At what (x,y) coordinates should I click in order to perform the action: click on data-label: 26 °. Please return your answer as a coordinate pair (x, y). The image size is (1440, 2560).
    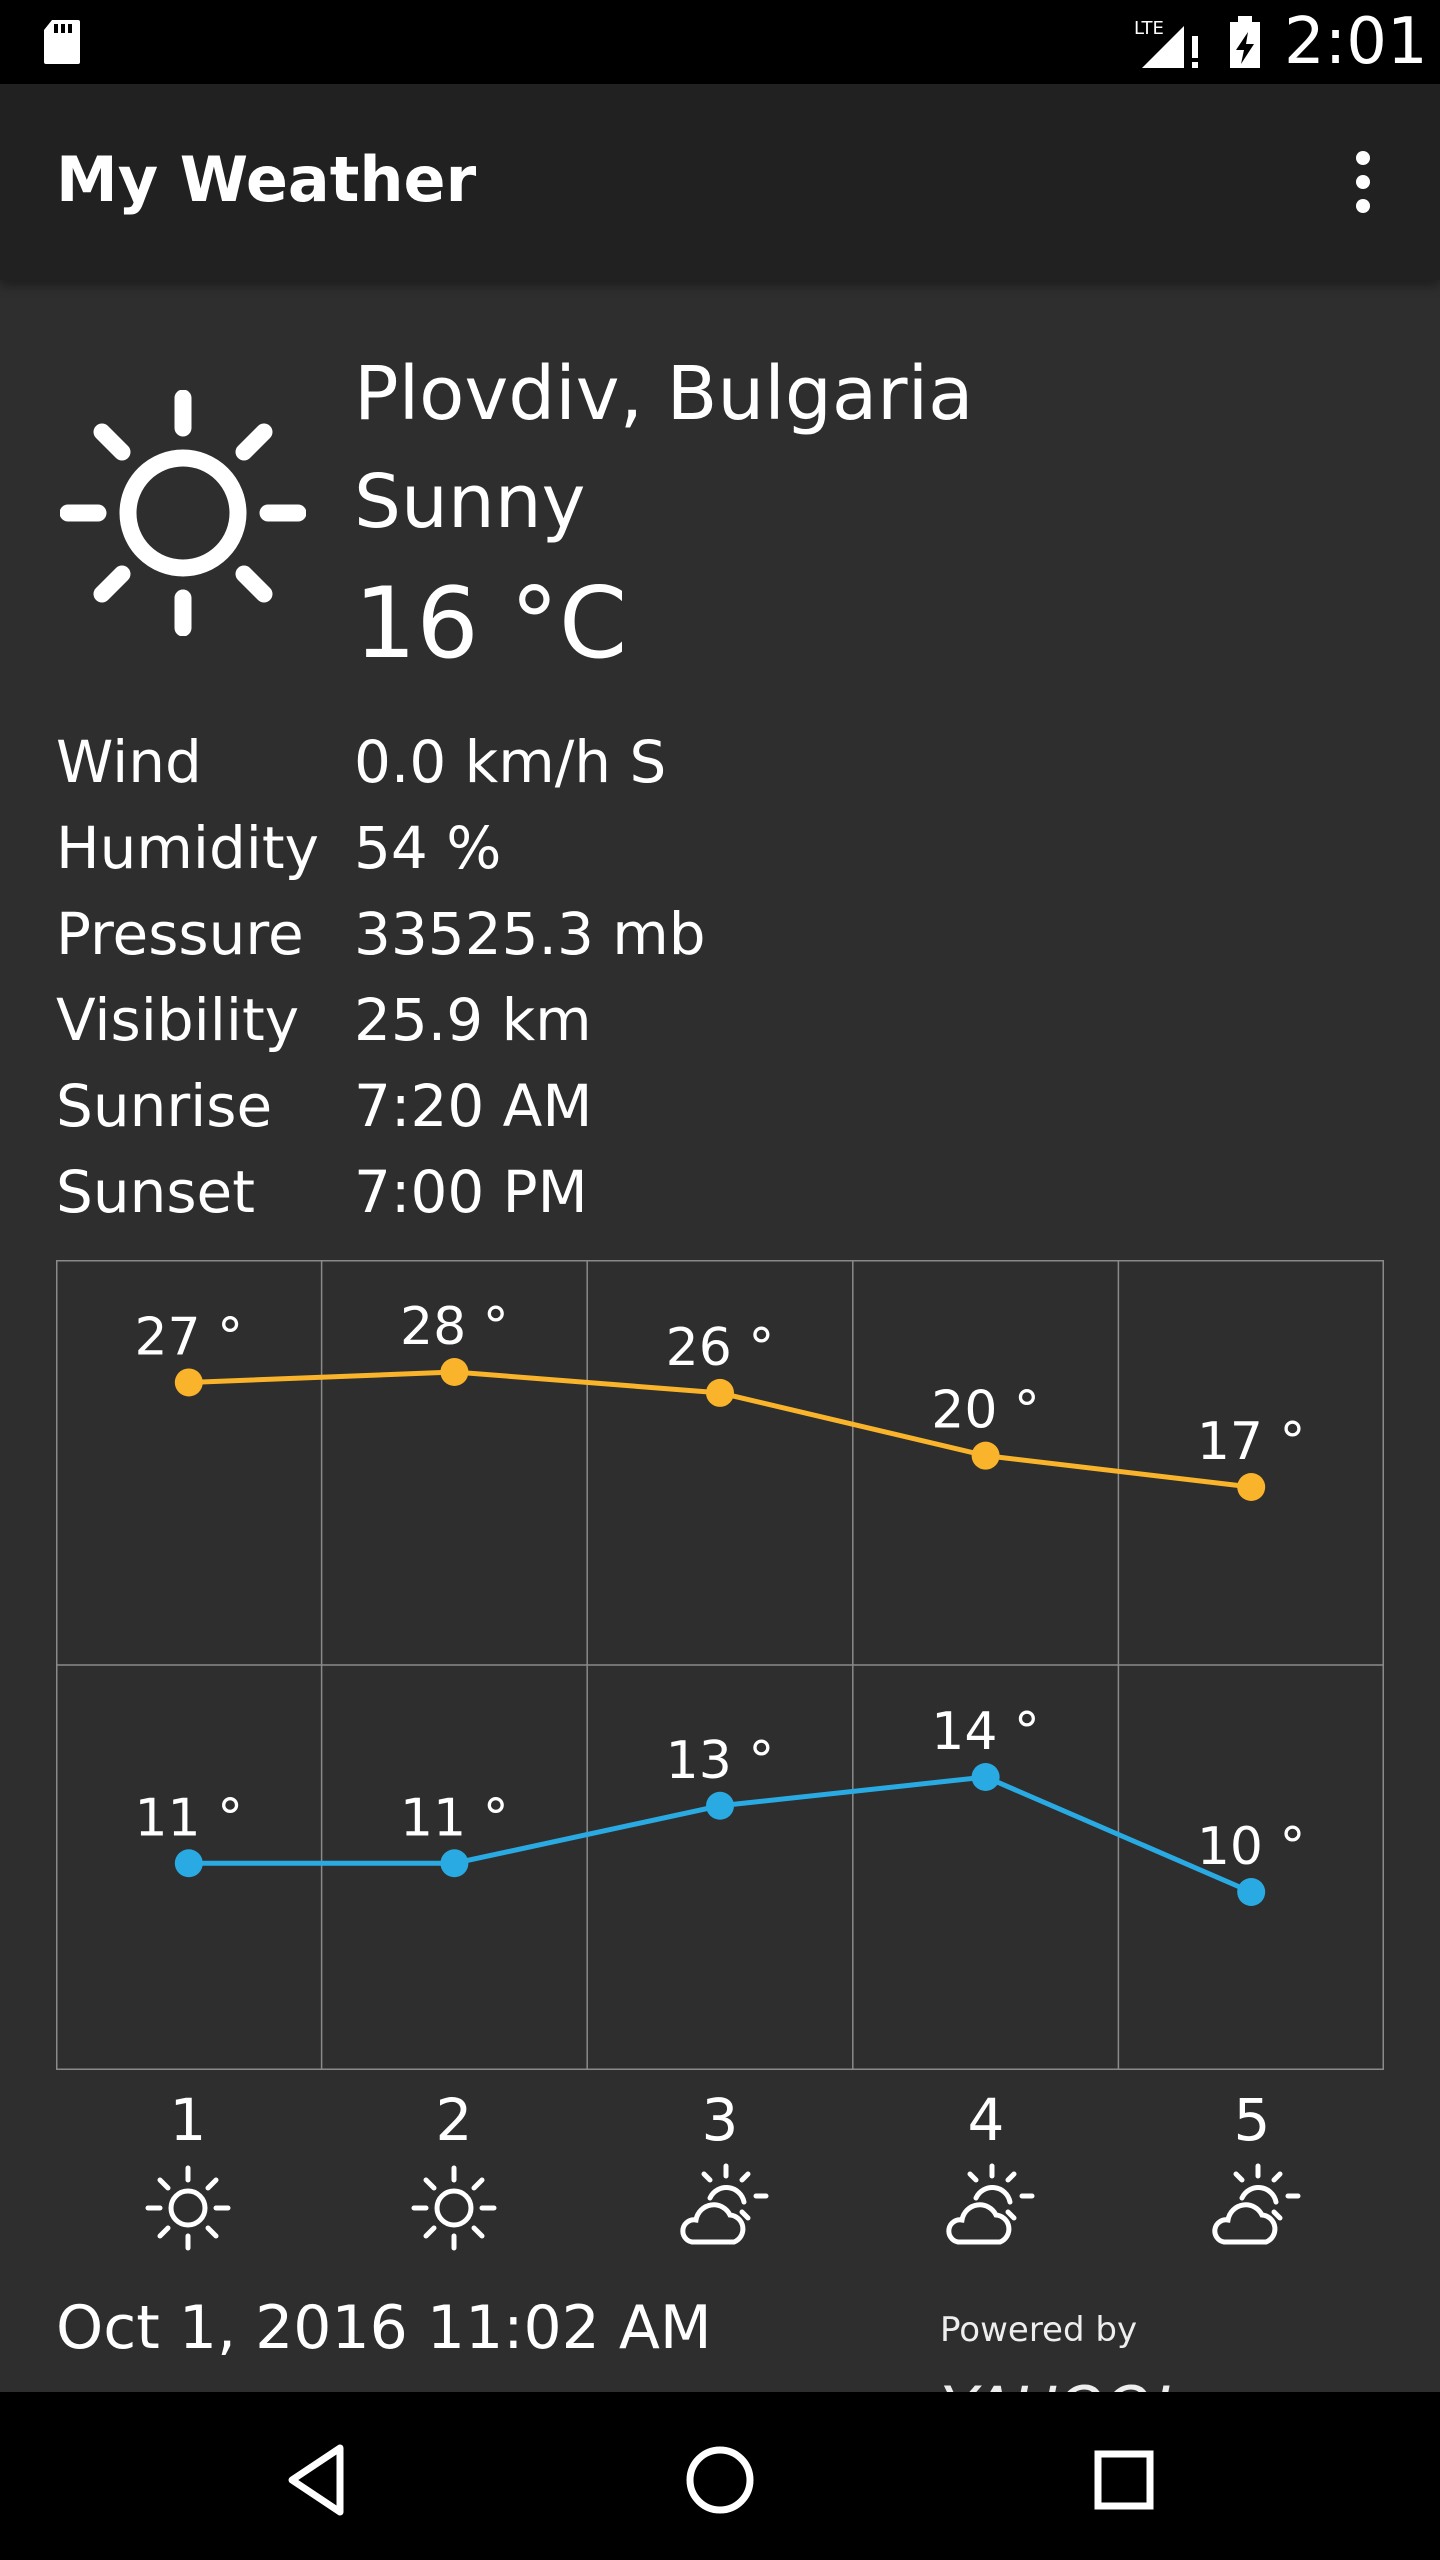
    Looking at the image, I should click on (720, 1348).